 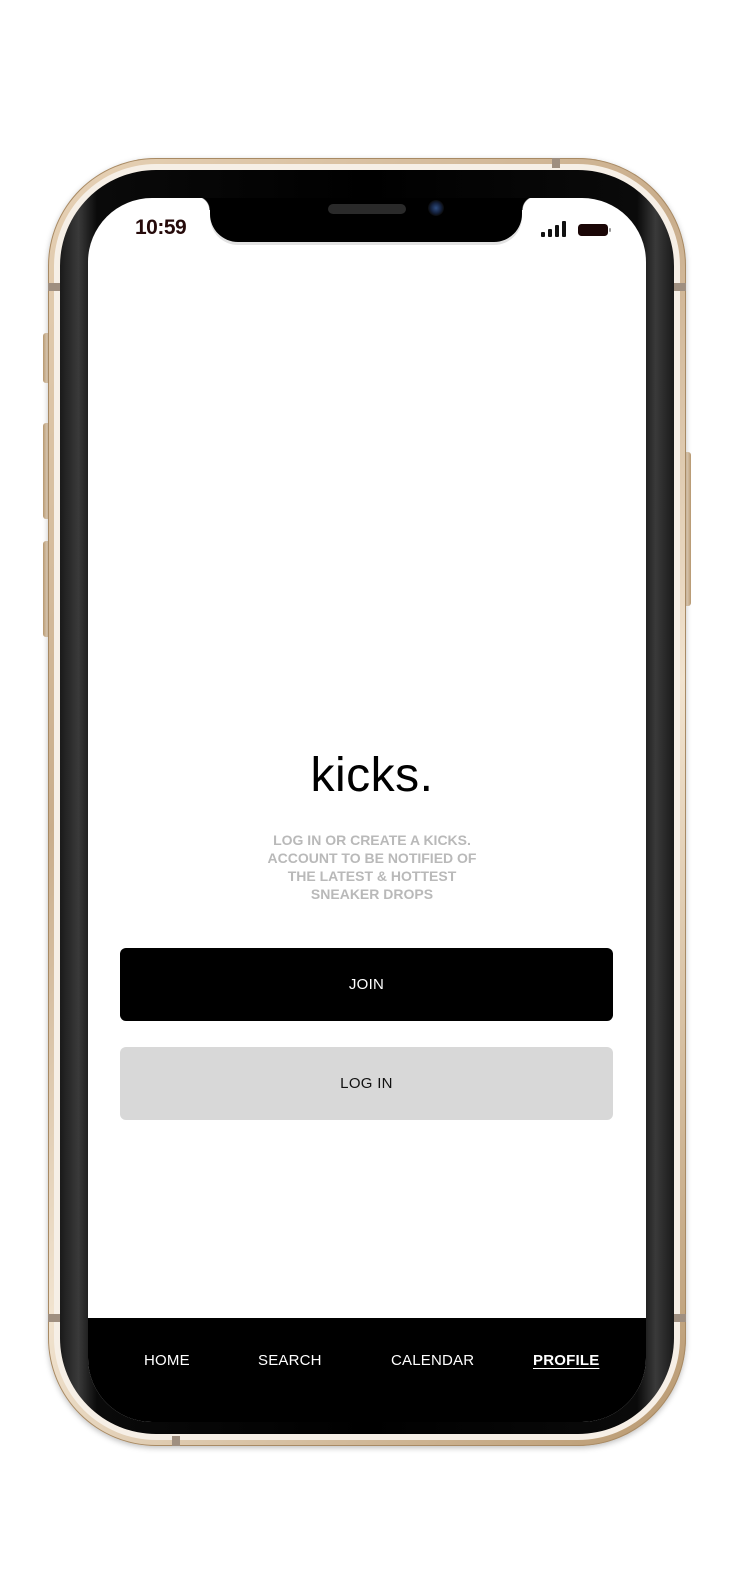 I want to click on tab-calendar: CALENDAR, so click(x=432, y=1360).